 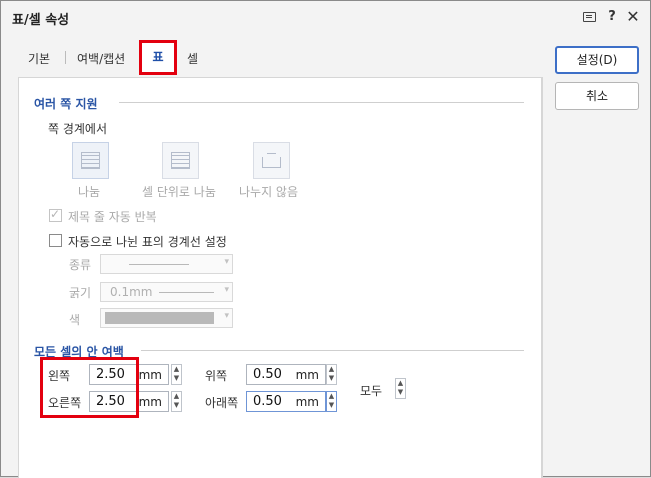 I want to click on cancel-button: 취소, so click(x=597, y=96).